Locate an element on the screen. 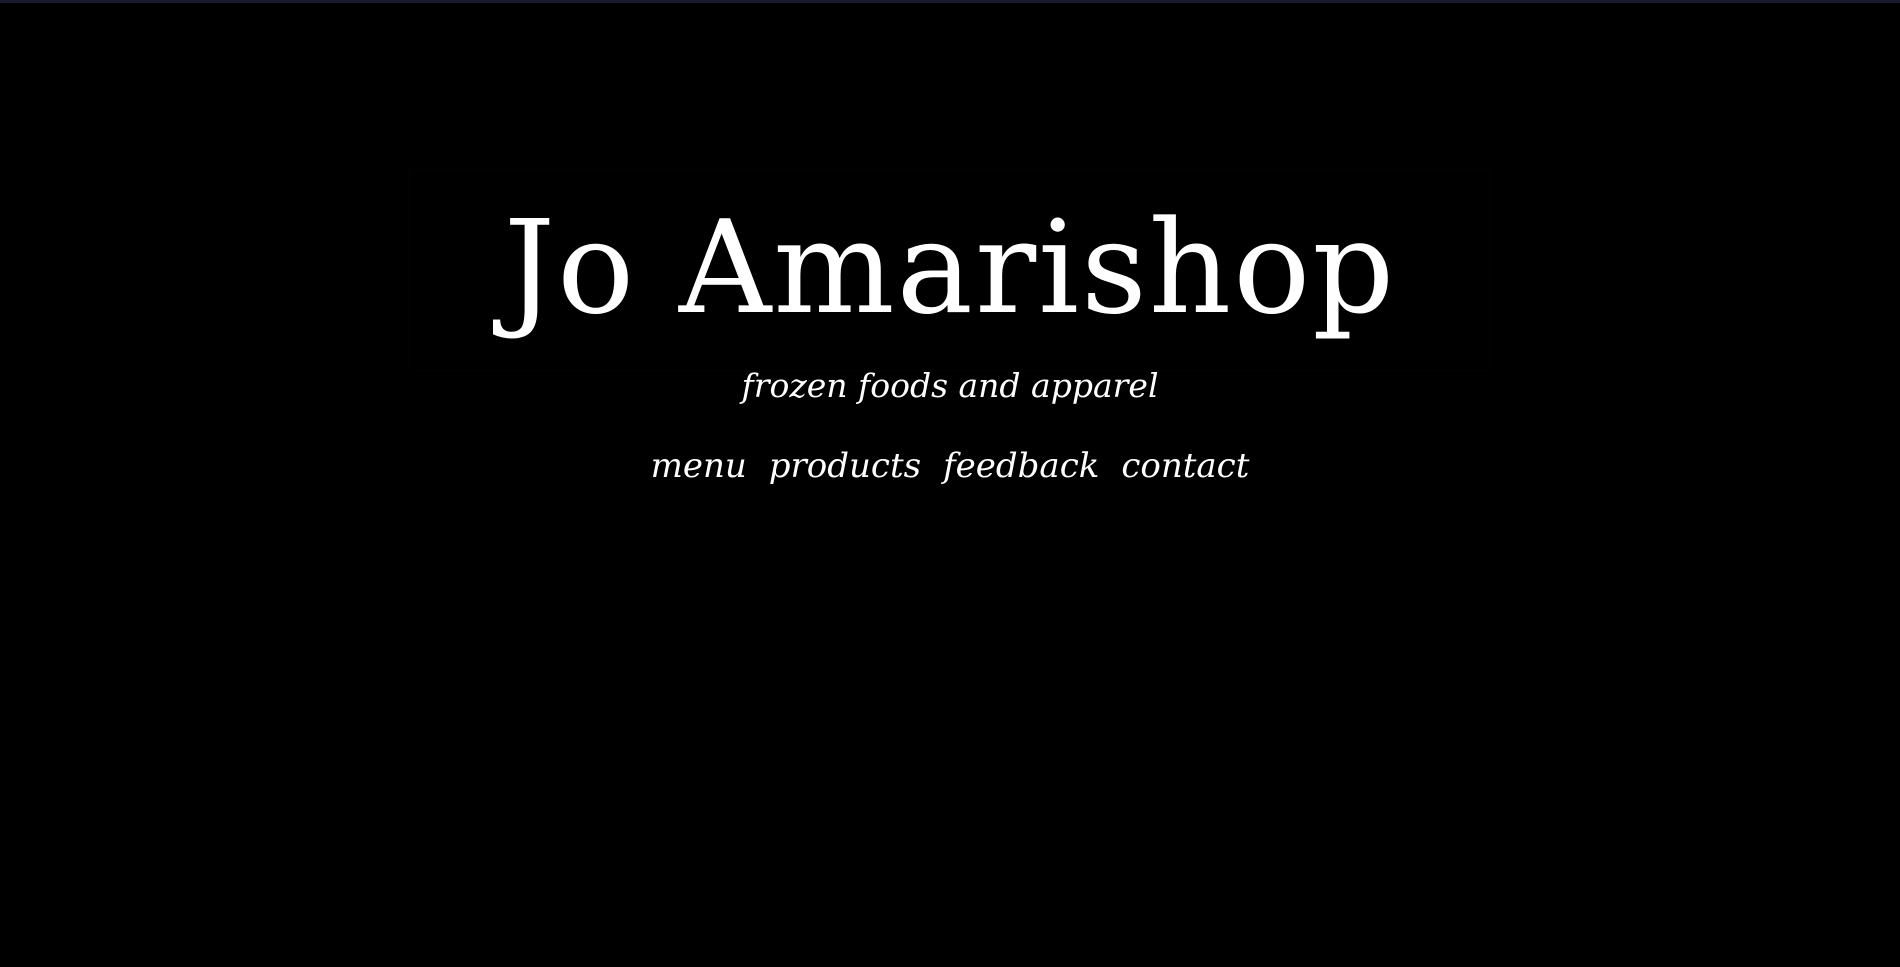 The height and width of the screenshot is (967, 1900). tagline: frozen foods and apparel is located at coordinates (950, 385).